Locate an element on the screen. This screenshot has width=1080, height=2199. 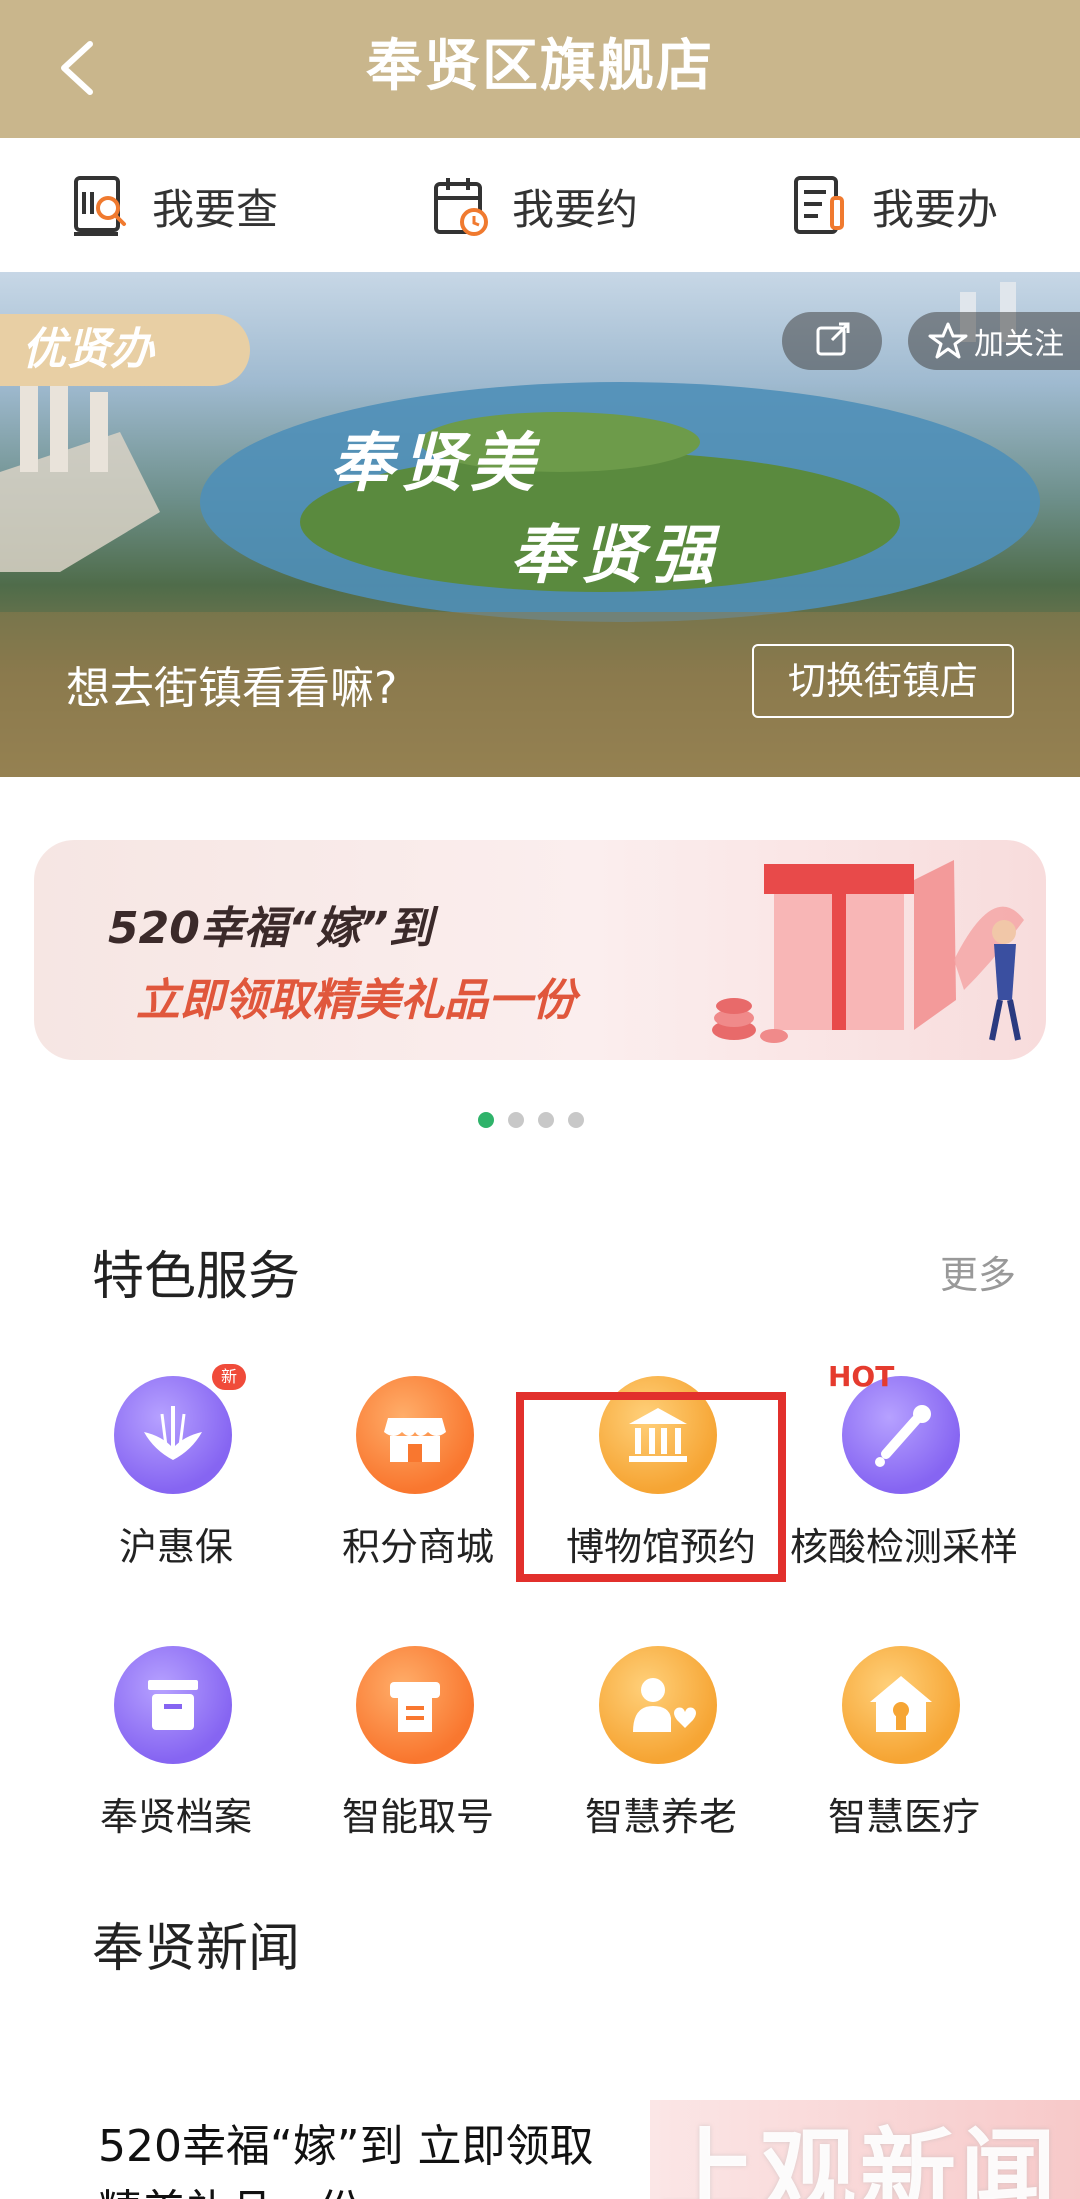
featured-services-title: 特色服务 is located at coordinates (196, 1277).